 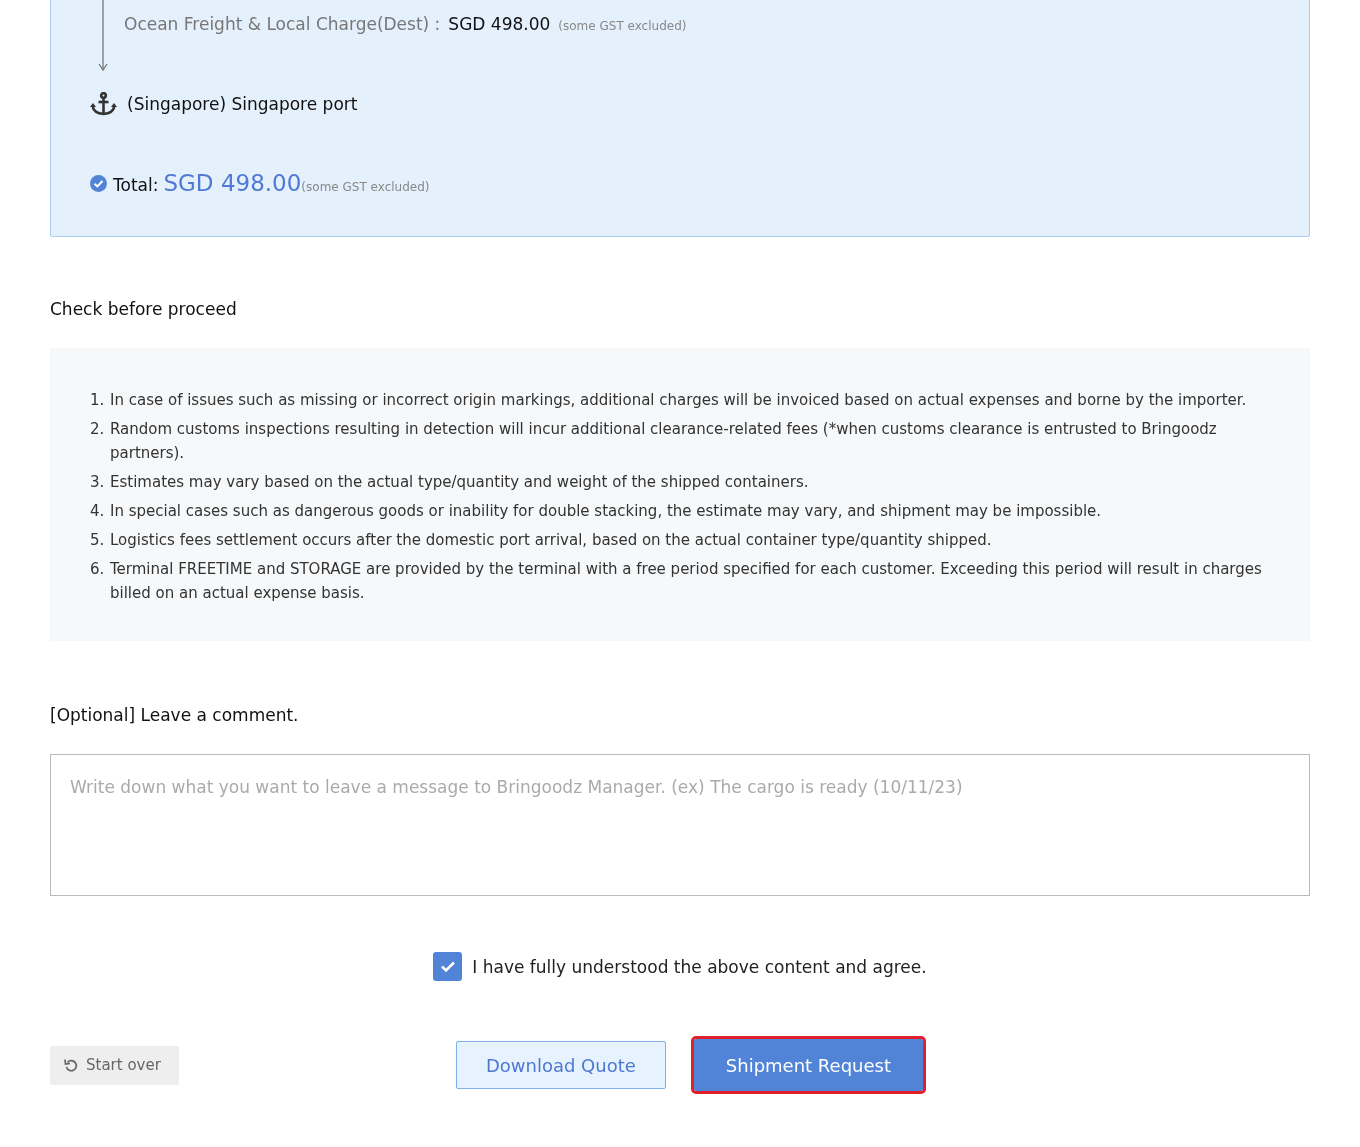 I want to click on download-button: Download Quote, so click(x=560, y=1065).